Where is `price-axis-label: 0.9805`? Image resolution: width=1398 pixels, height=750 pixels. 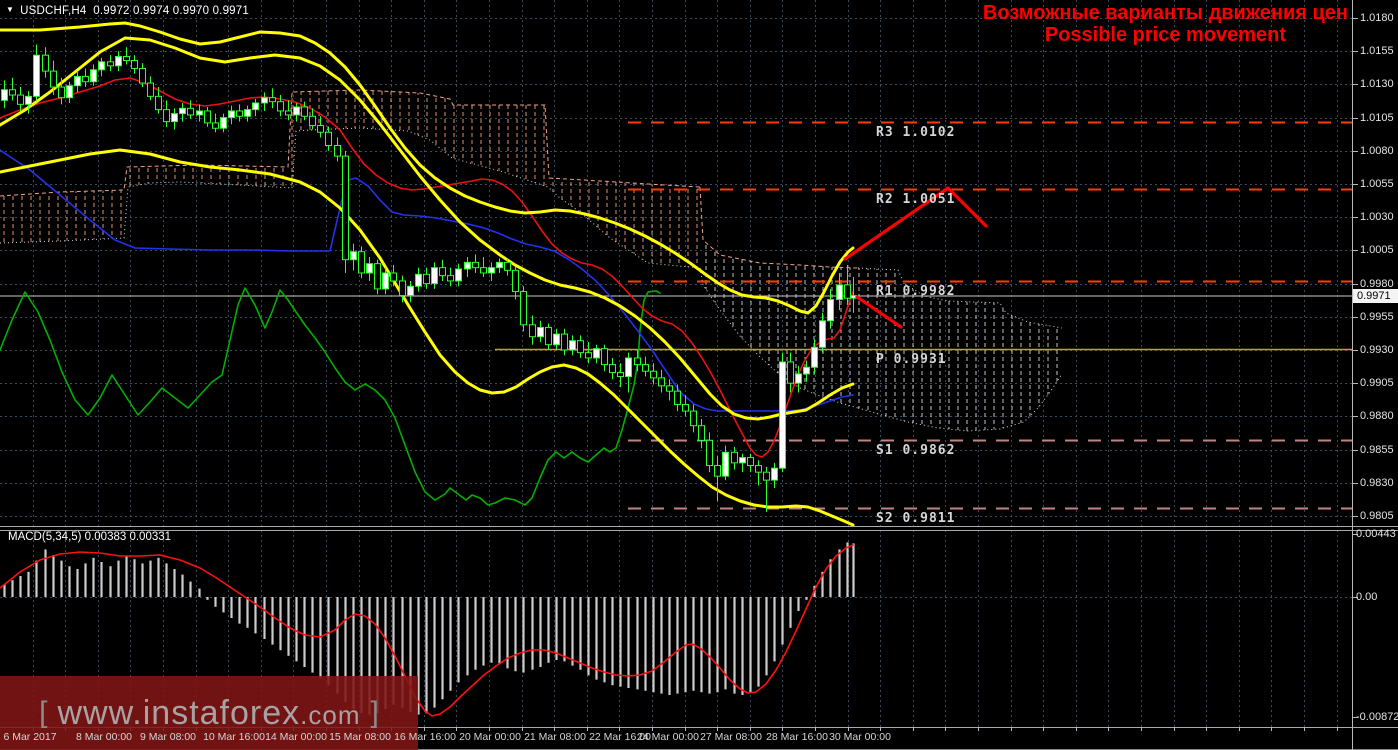
price-axis-label: 0.9805 is located at coordinates (1377, 516).